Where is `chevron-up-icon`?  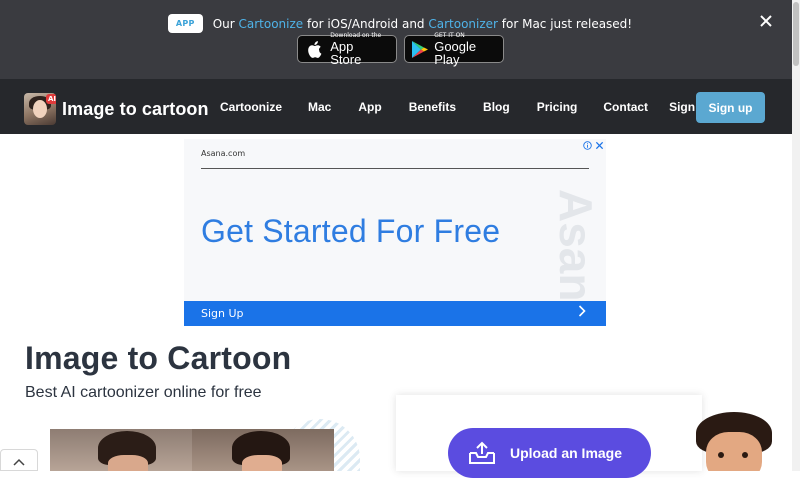 chevron-up-icon is located at coordinates (19, 460).